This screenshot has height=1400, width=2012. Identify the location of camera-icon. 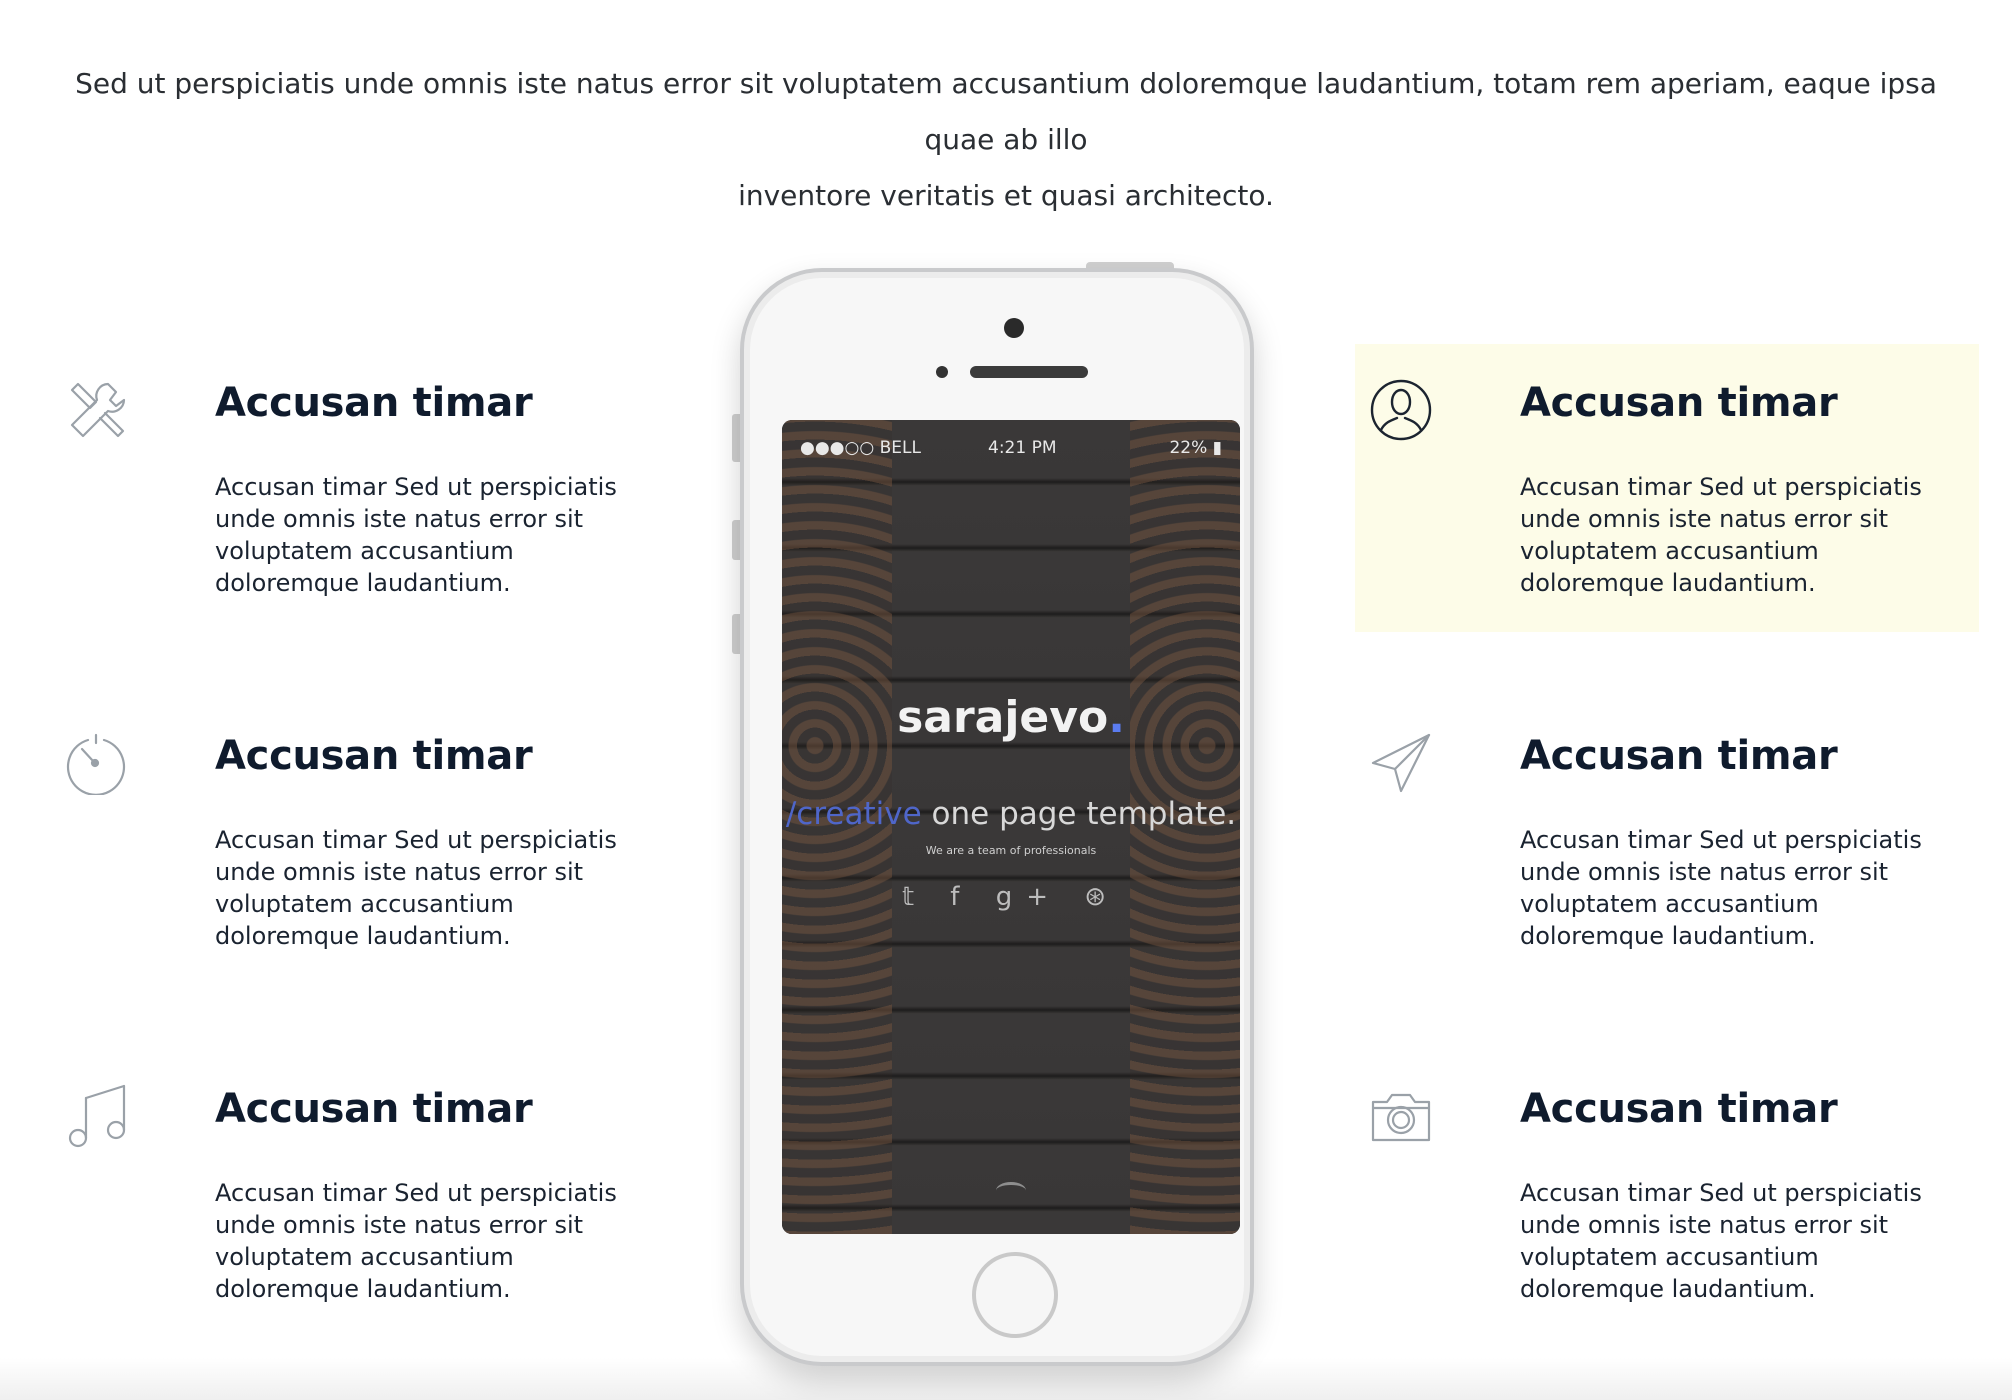
(1401, 1117).